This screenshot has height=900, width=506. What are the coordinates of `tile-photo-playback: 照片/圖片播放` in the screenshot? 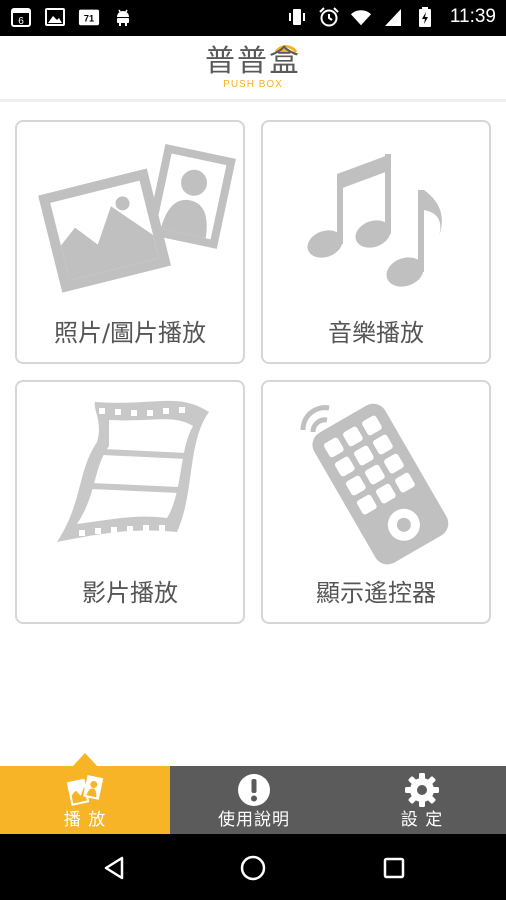 It's located at (130, 242).